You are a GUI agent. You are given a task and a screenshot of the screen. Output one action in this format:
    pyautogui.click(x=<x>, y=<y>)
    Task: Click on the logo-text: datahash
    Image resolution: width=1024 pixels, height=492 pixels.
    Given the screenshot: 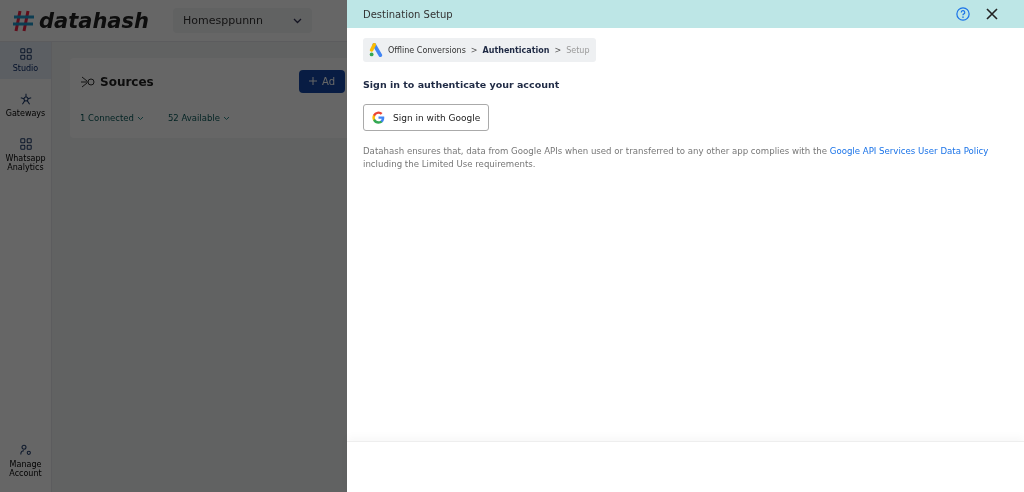 What is the action you would take?
    pyautogui.click(x=94, y=20)
    